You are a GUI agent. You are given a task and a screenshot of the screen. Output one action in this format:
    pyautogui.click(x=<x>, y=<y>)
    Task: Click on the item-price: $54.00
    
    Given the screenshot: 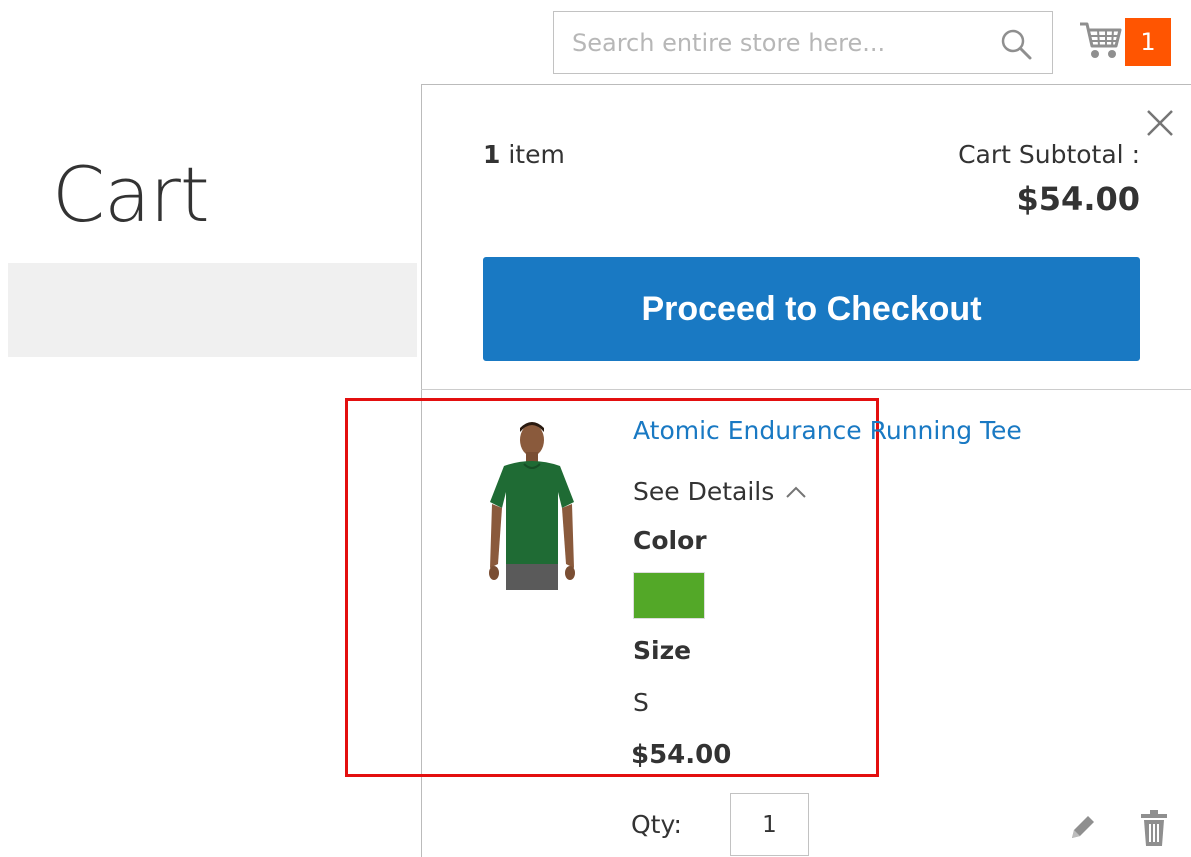 What is the action you would take?
    pyautogui.click(x=681, y=755)
    